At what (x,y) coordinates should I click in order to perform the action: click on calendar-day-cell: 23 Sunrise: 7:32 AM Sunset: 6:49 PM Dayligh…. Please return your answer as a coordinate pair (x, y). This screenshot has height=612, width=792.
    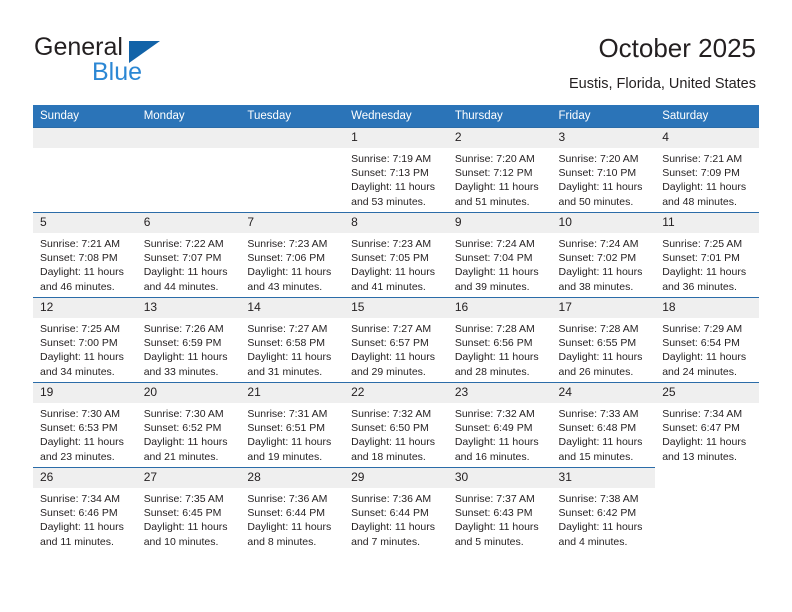
    Looking at the image, I should click on (499, 425).